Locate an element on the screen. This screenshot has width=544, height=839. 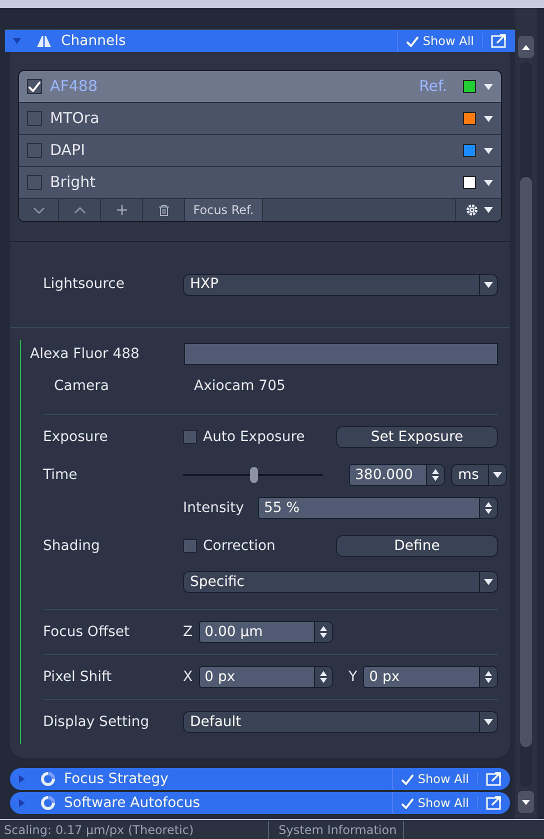
axis-label: Y is located at coordinates (353, 677).